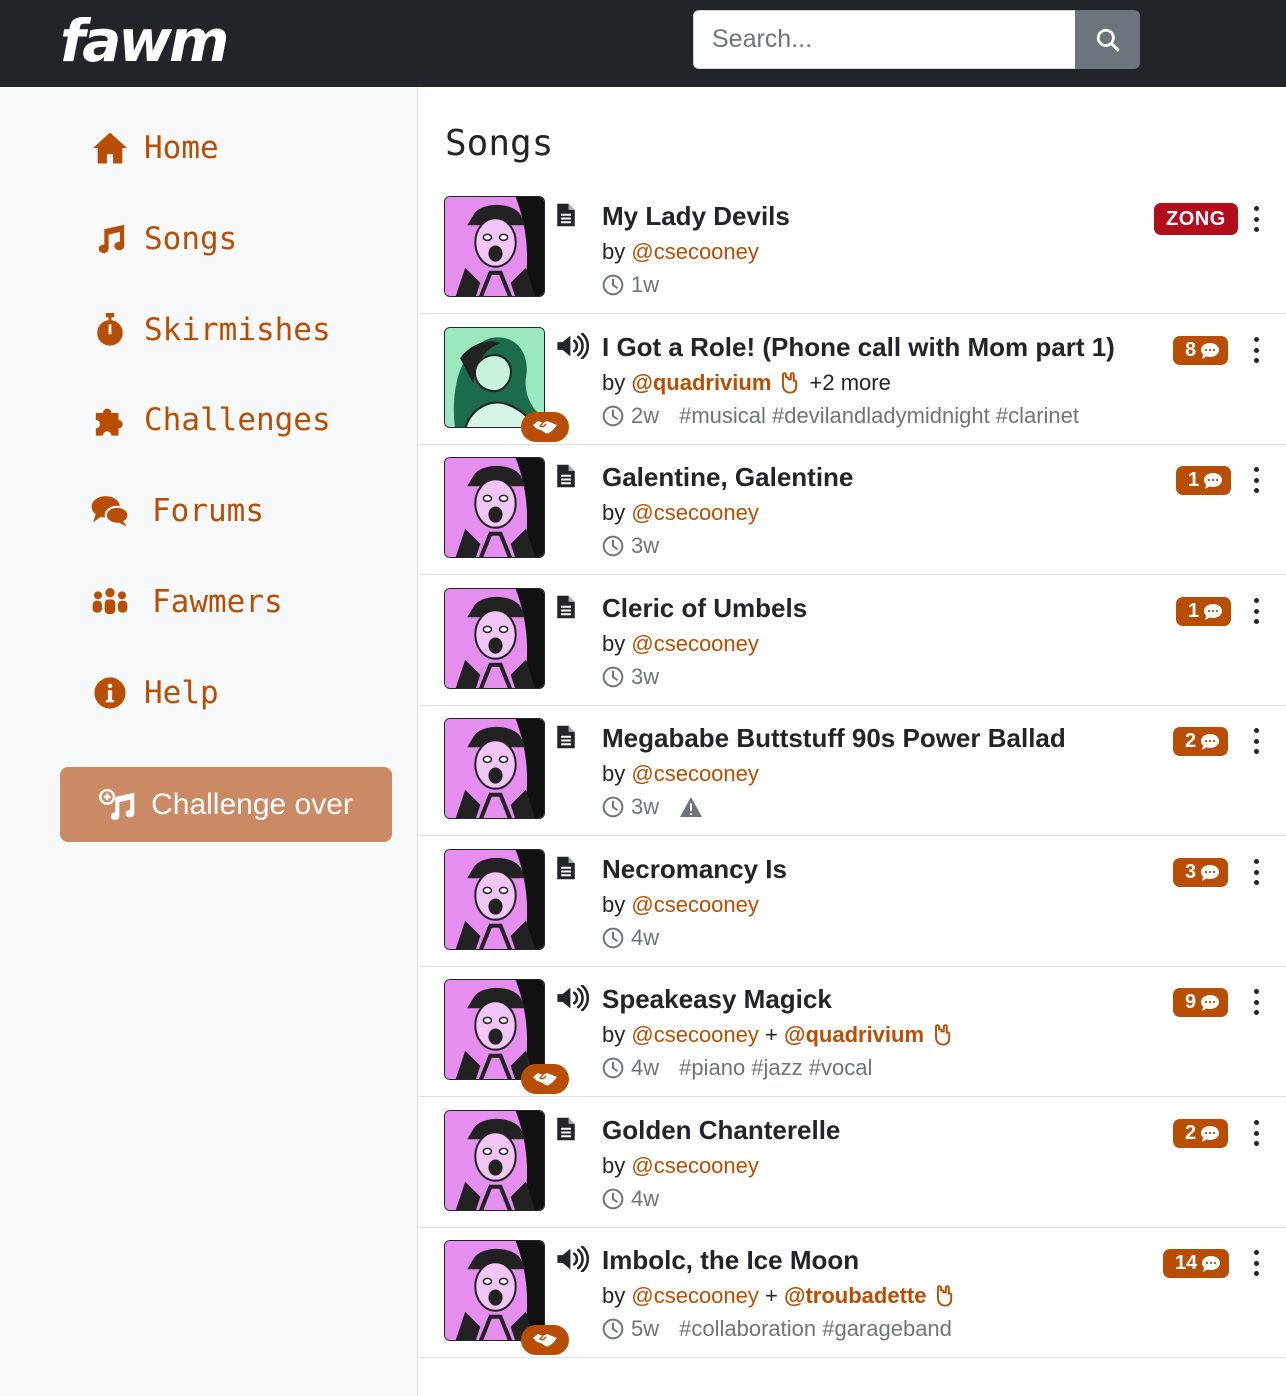  What do you see at coordinates (717, 999) in the screenshot?
I see `song-title-link: Speakeasy Magick` at bounding box center [717, 999].